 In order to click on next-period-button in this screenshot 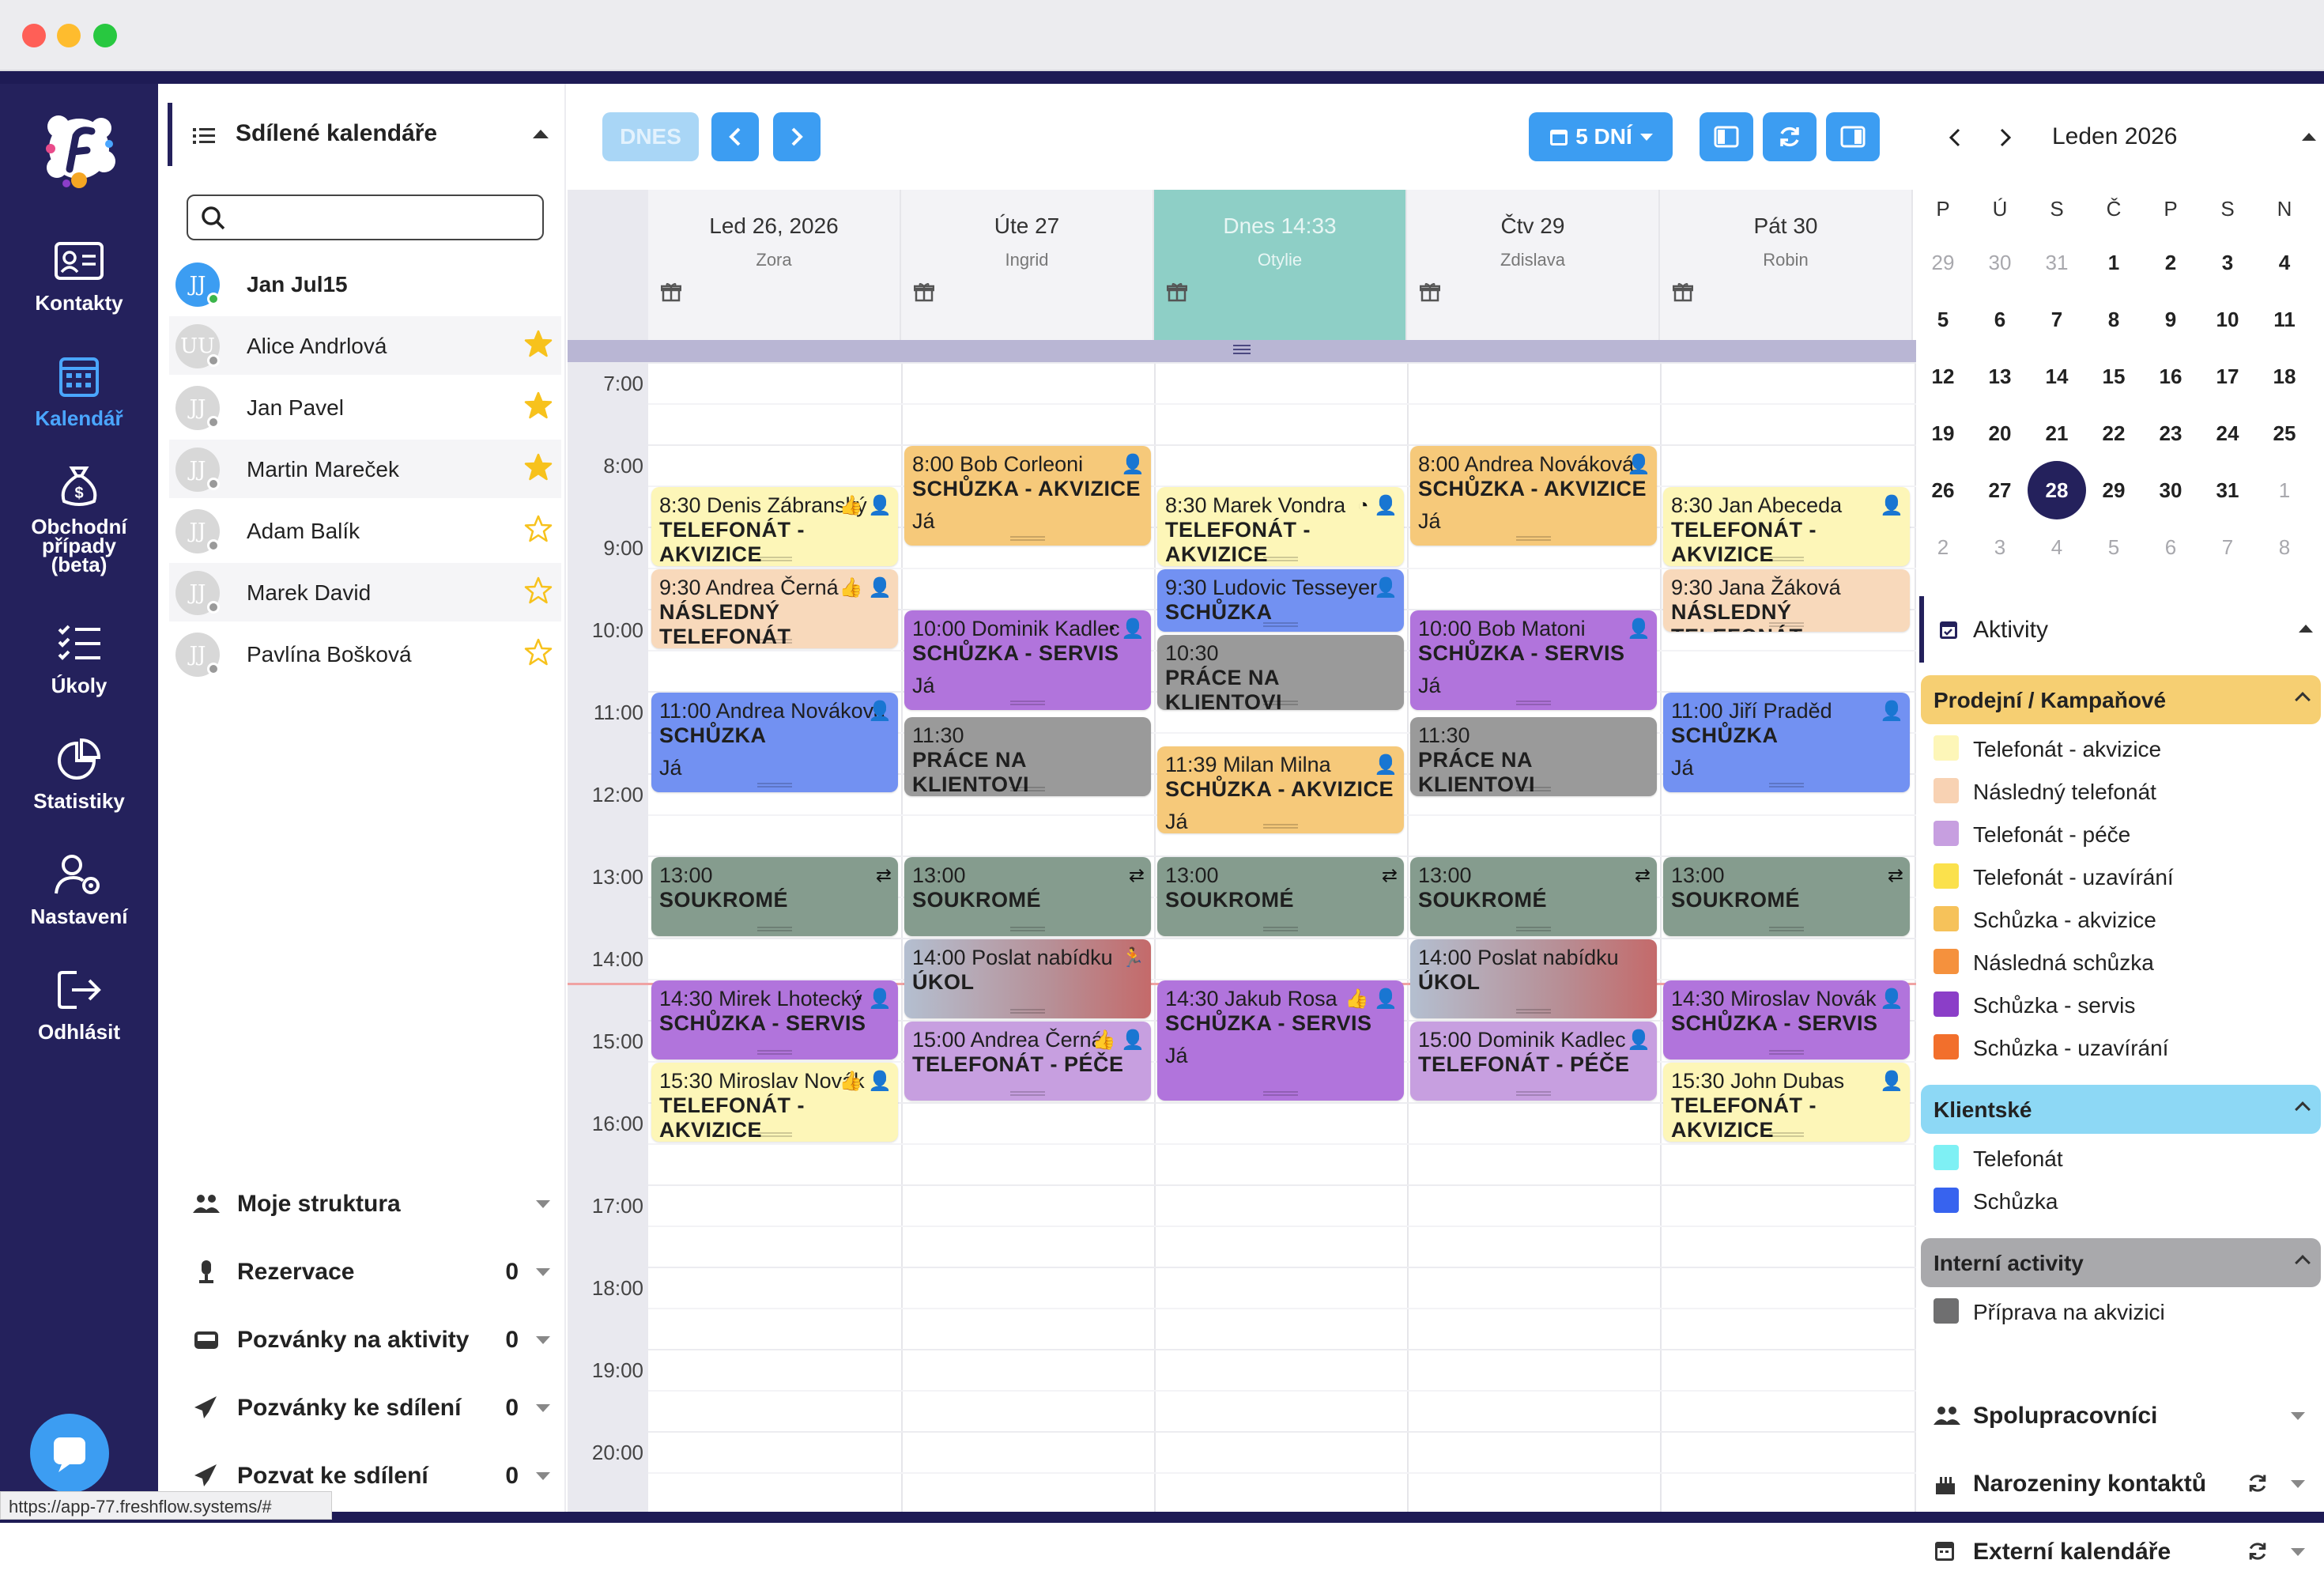, I will do `click(797, 136)`.